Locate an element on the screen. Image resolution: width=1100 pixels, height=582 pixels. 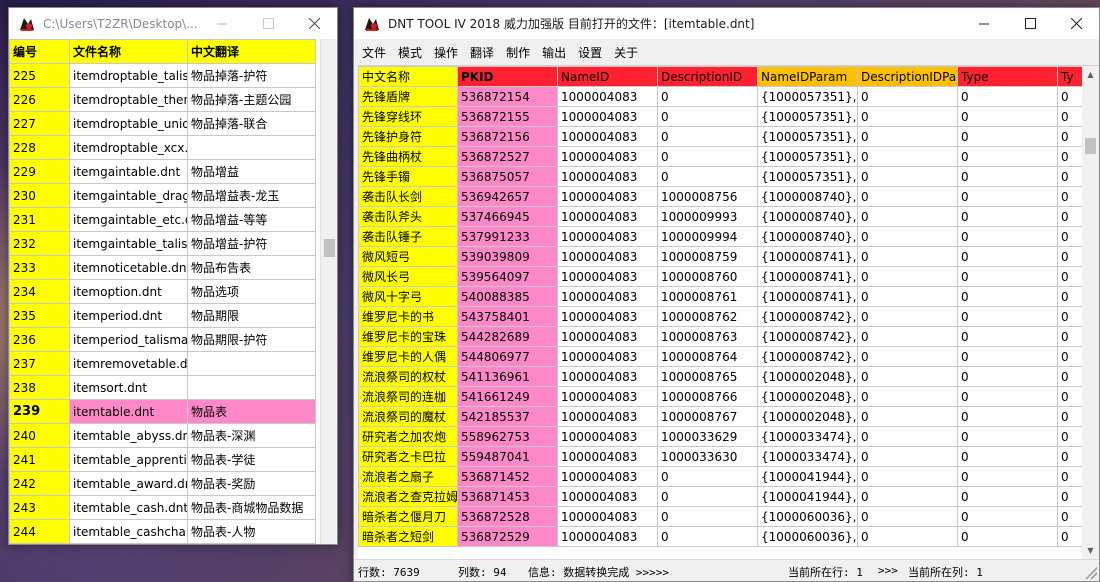
row-number-cell: 241 is located at coordinates (39, 459).